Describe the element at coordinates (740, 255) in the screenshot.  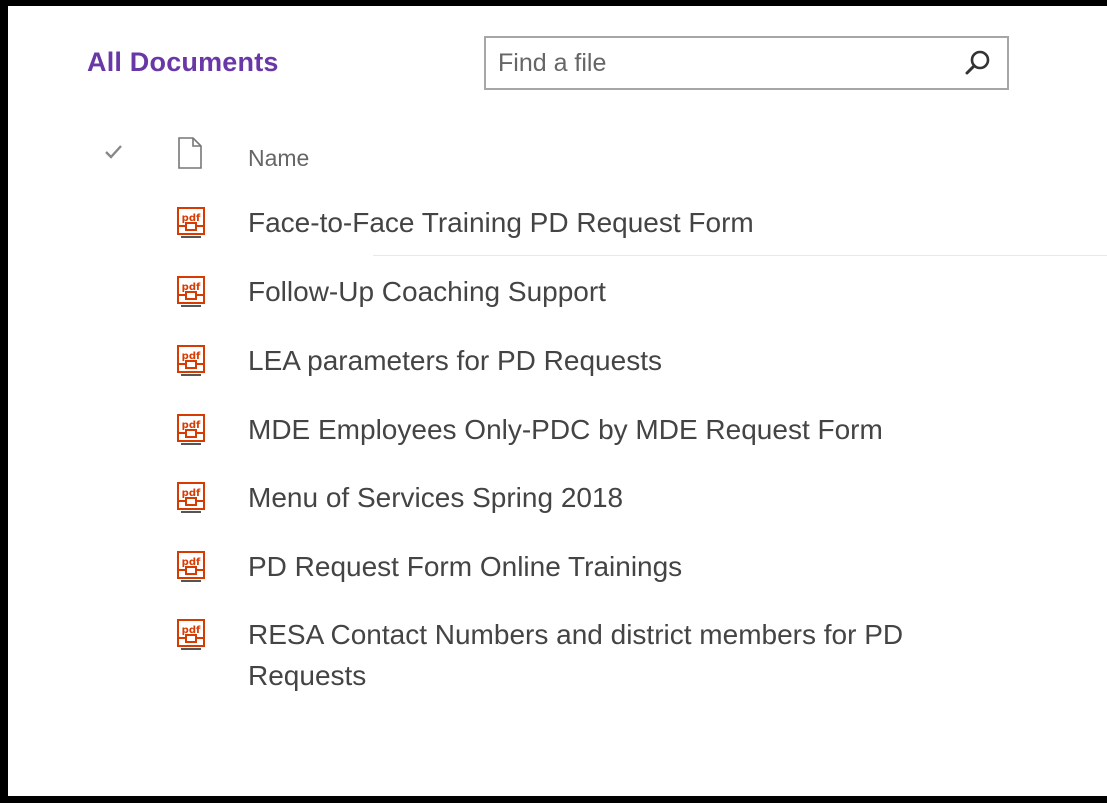
I see `row-hover-divider` at that location.